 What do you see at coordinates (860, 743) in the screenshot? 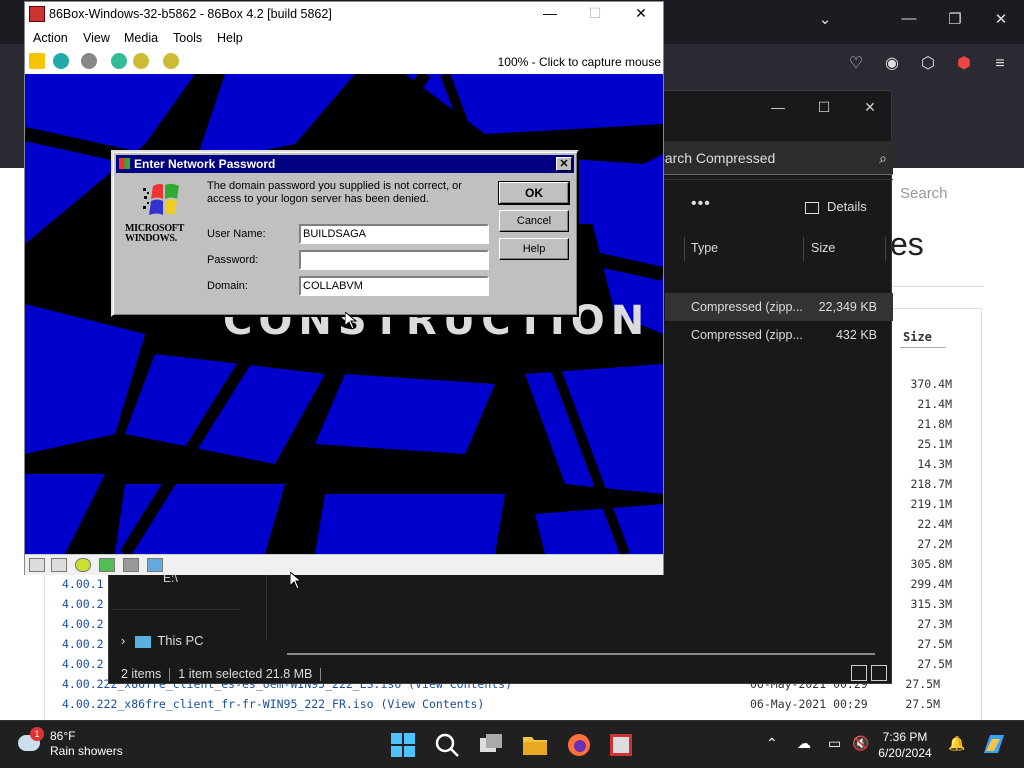
I see `volume-muted-icon: 🔇` at bounding box center [860, 743].